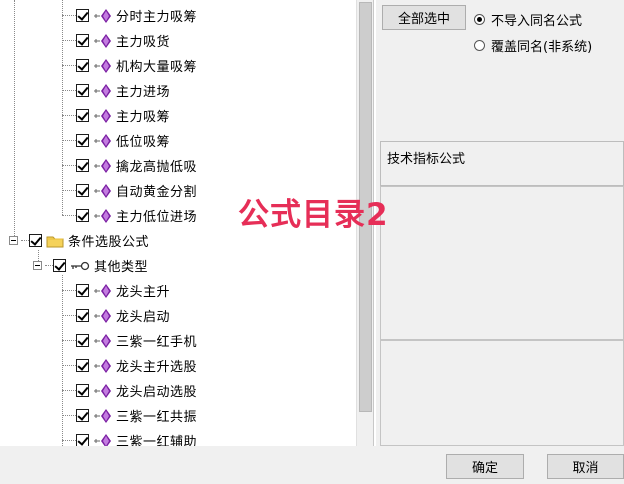 The image size is (624, 484). What do you see at coordinates (157, 440) in the screenshot?
I see `item-label: 三紫一红辅助` at bounding box center [157, 440].